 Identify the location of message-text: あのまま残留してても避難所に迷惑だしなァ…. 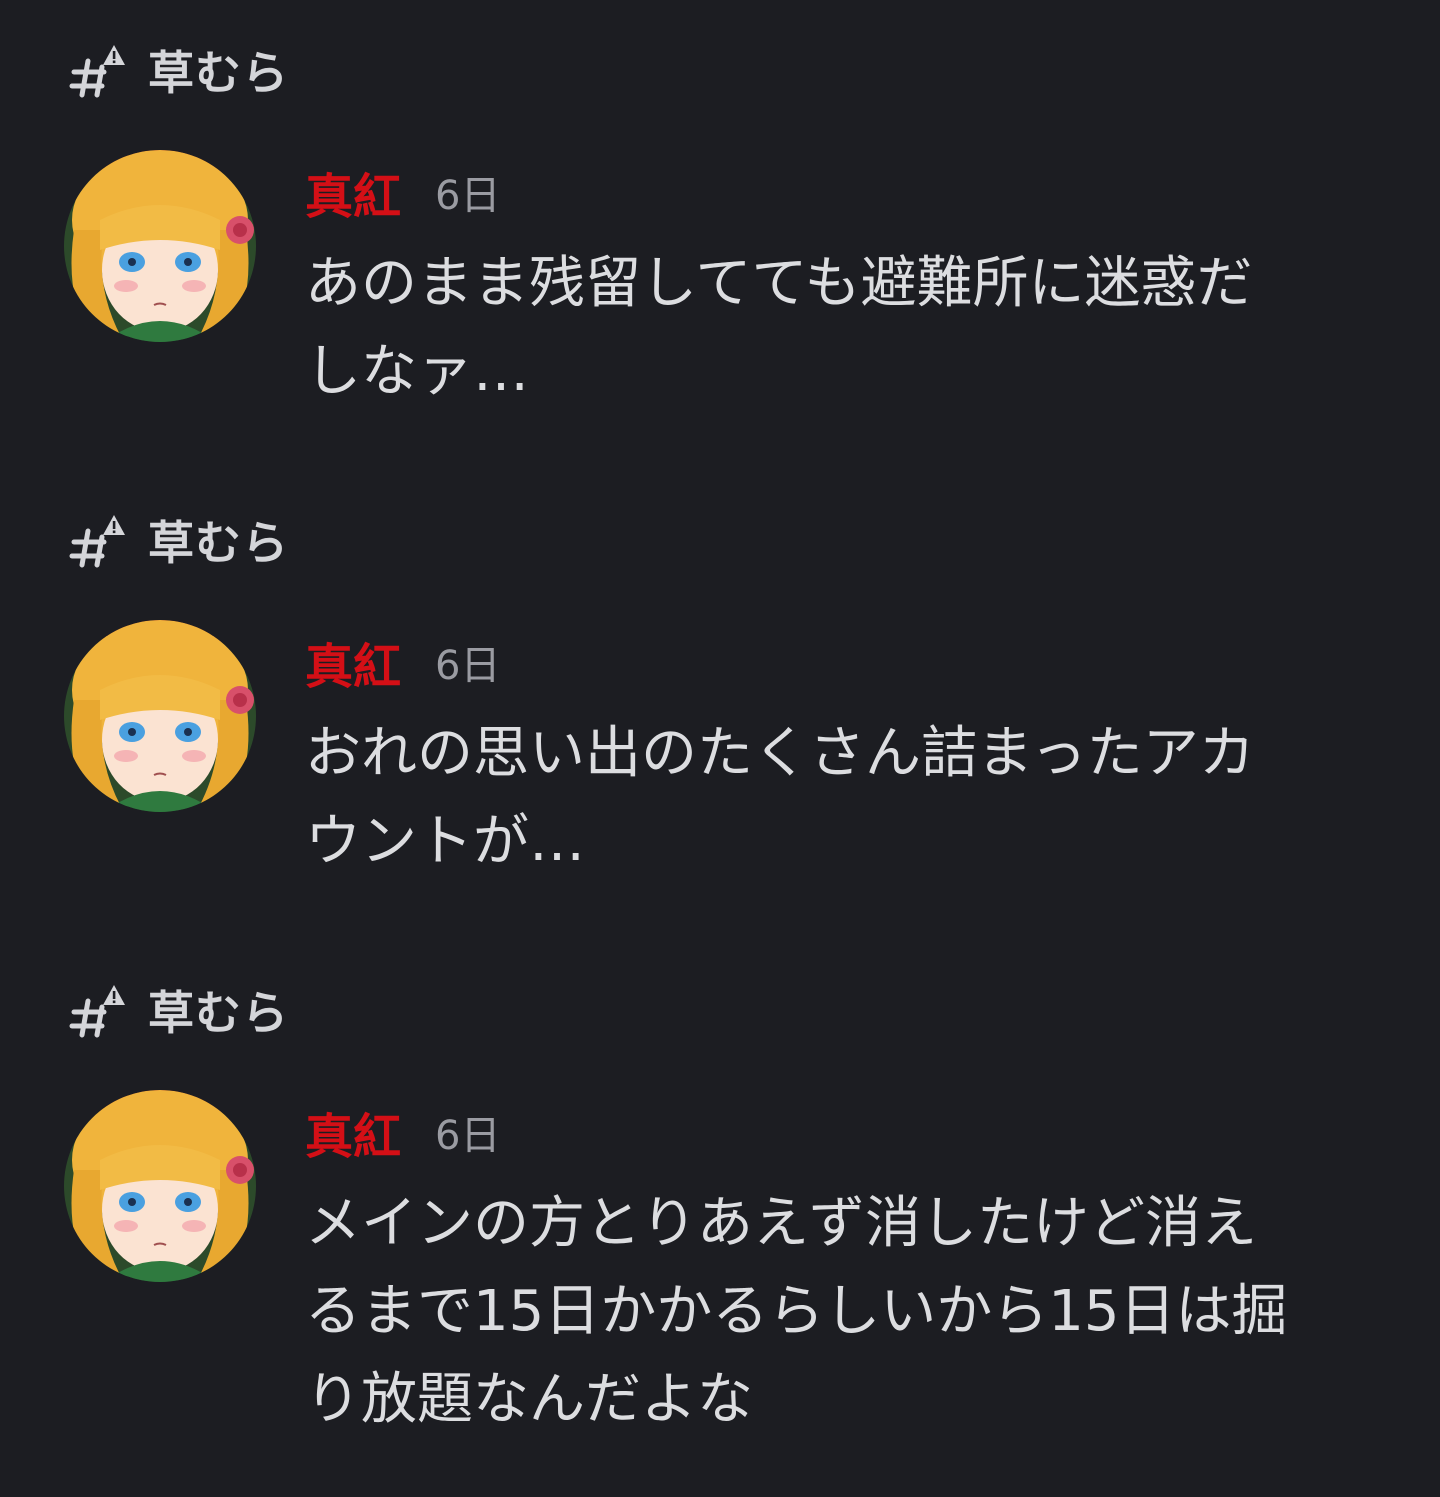
(779, 327).